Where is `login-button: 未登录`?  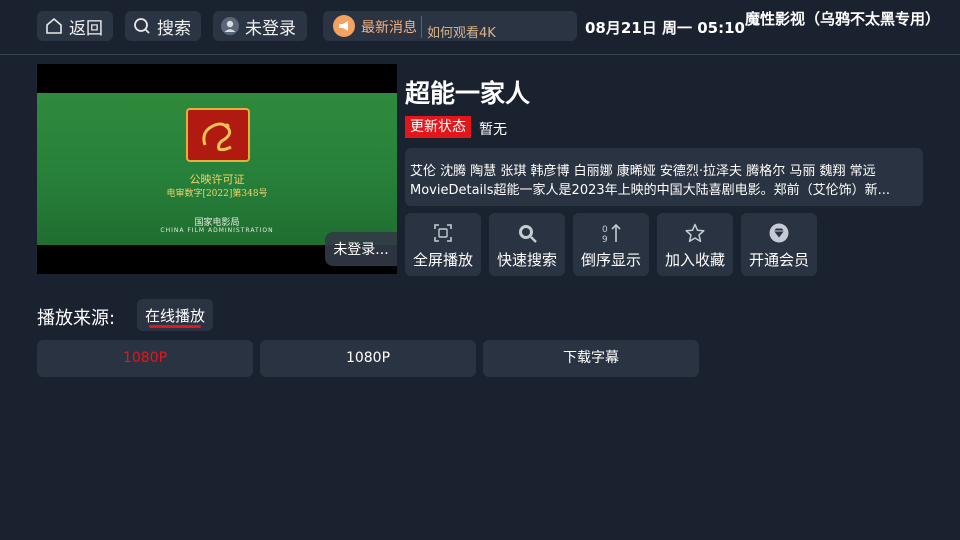
login-button: 未登录 is located at coordinates (260, 26).